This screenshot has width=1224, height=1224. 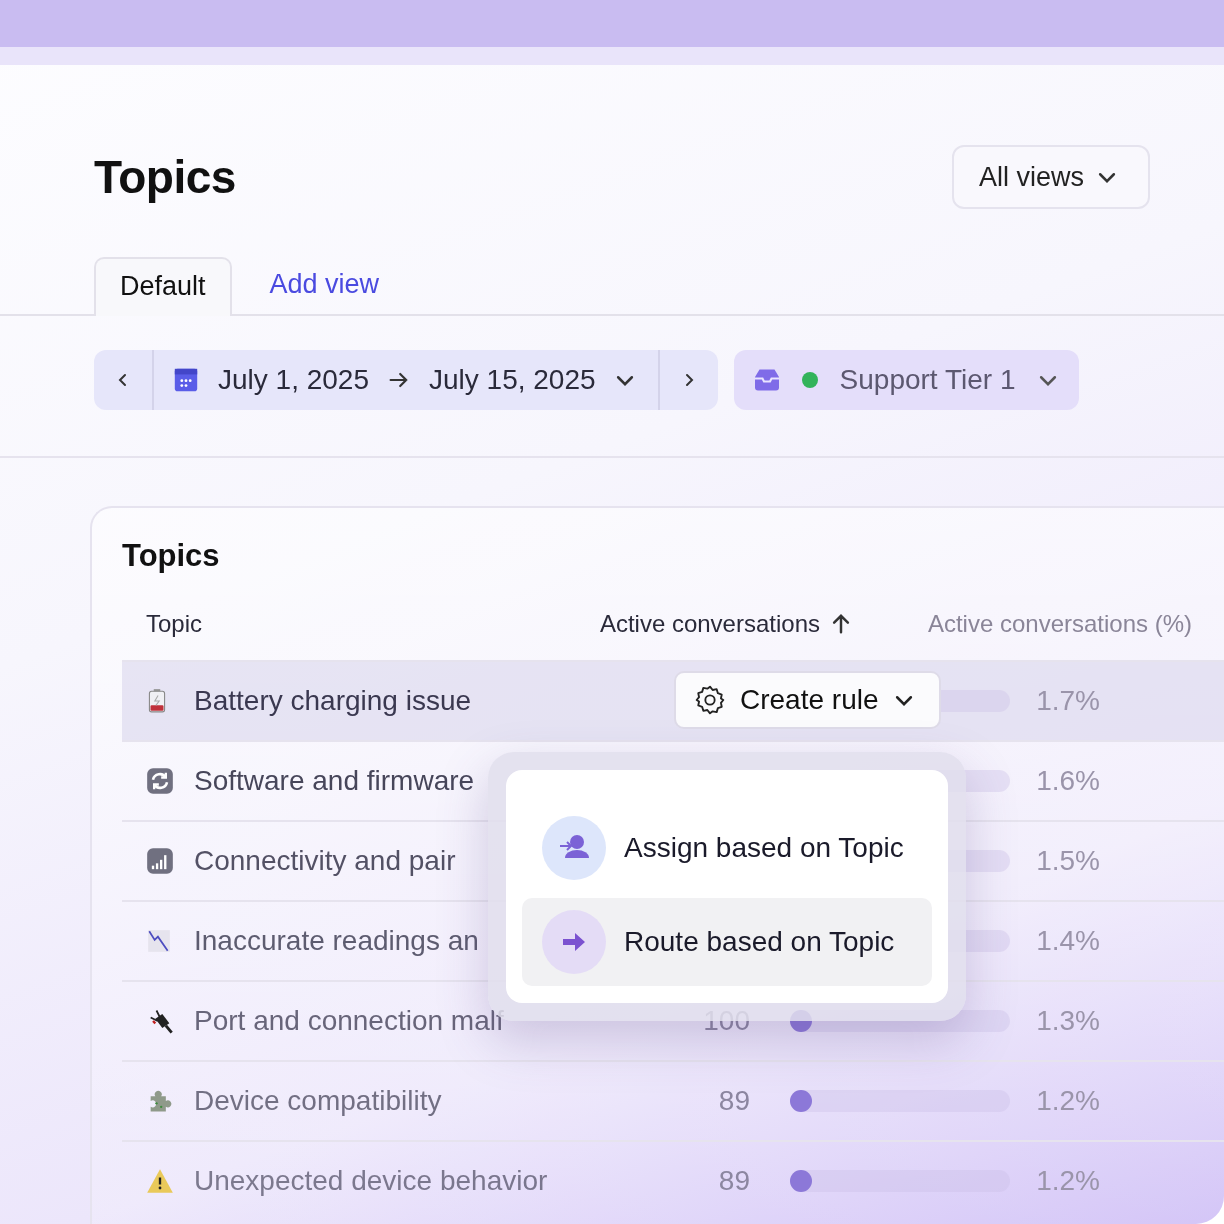 I want to click on refresh-icon, so click(x=160, y=781).